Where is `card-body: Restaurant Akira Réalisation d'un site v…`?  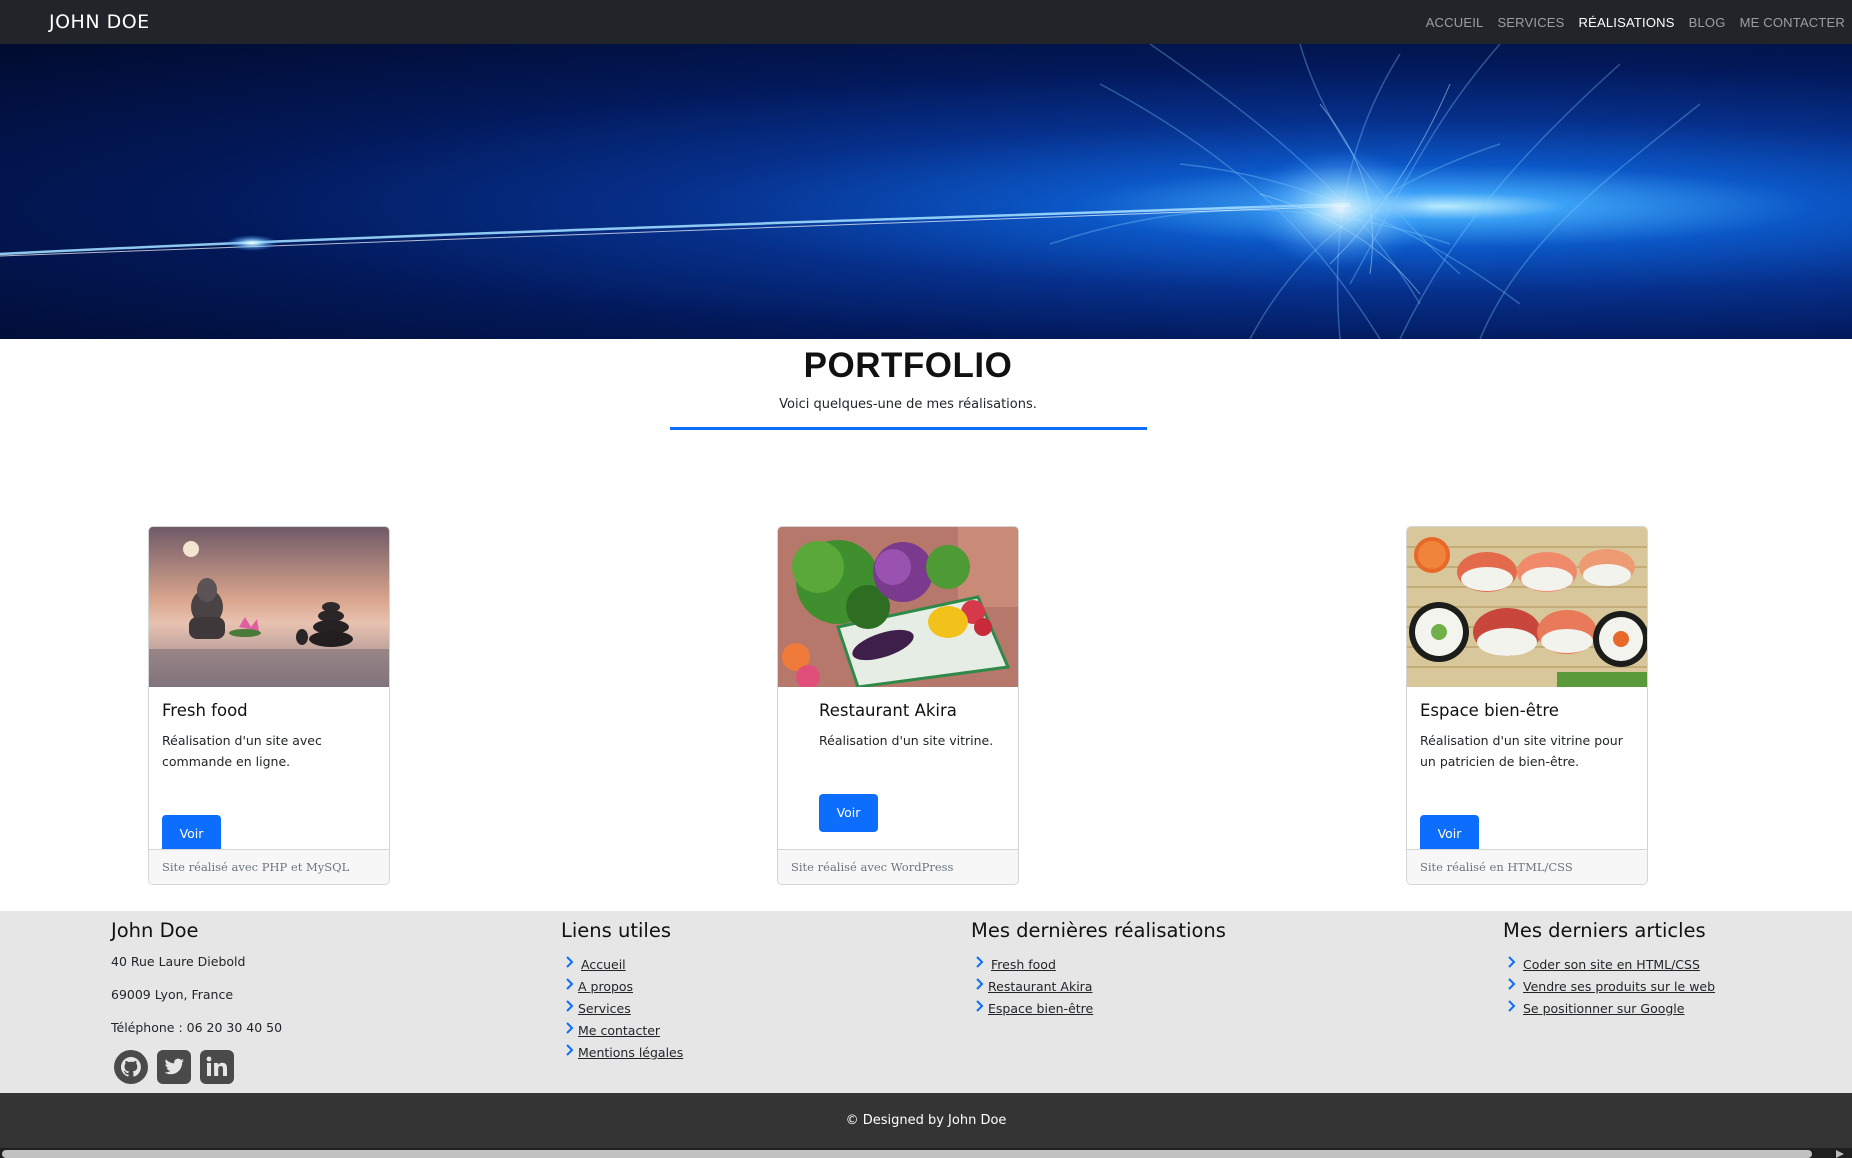 card-body: Restaurant Akira Réalisation d'un site v… is located at coordinates (913, 766).